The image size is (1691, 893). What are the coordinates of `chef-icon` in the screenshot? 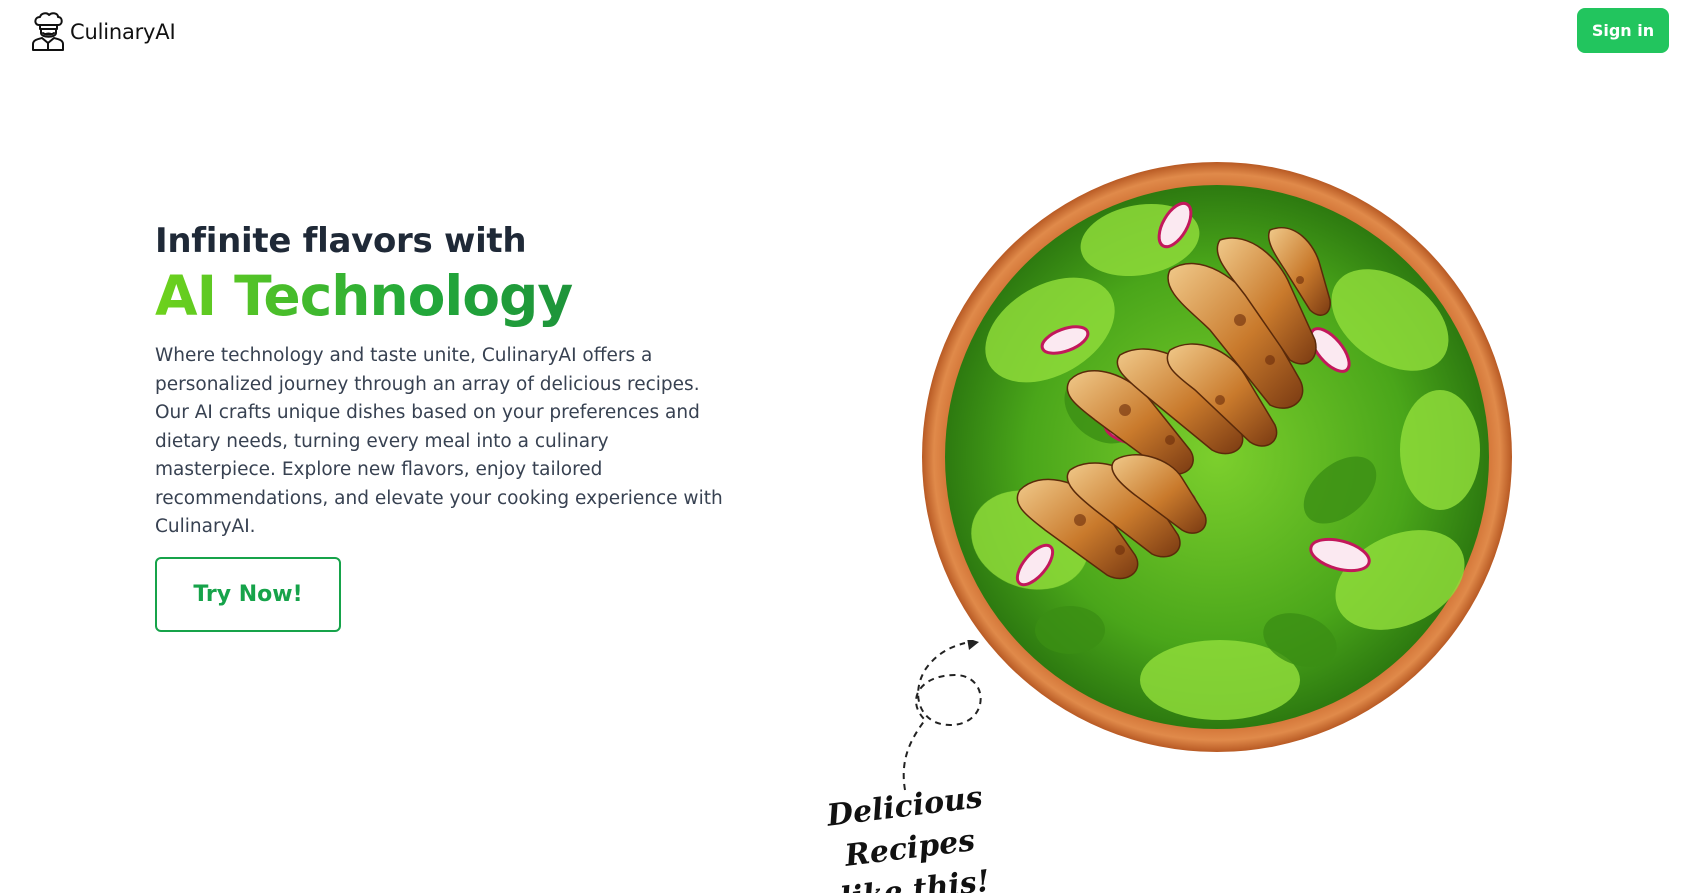 It's located at (48, 32).